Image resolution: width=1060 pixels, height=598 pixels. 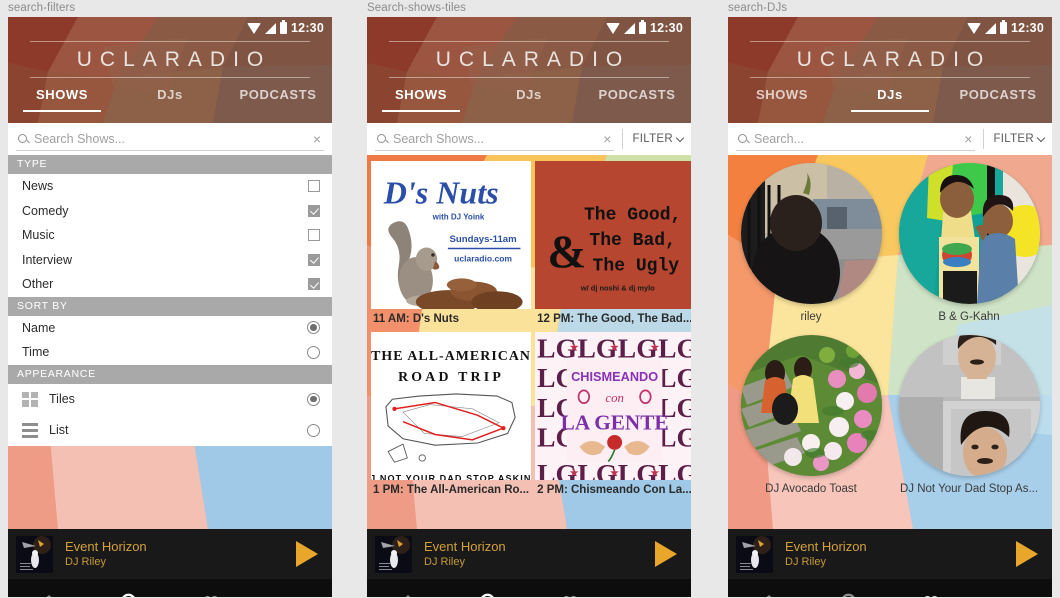 What do you see at coordinates (969, 233) in the screenshot?
I see `avatar` at bounding box center [969, 233].